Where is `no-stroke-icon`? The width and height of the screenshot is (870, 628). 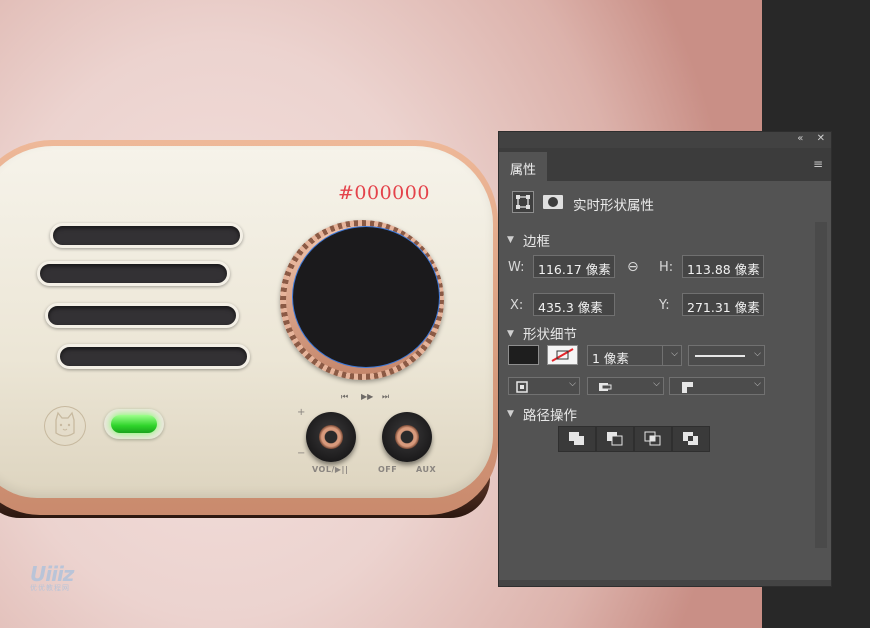
no-stroke-icon is located at coordinates (562, 355).